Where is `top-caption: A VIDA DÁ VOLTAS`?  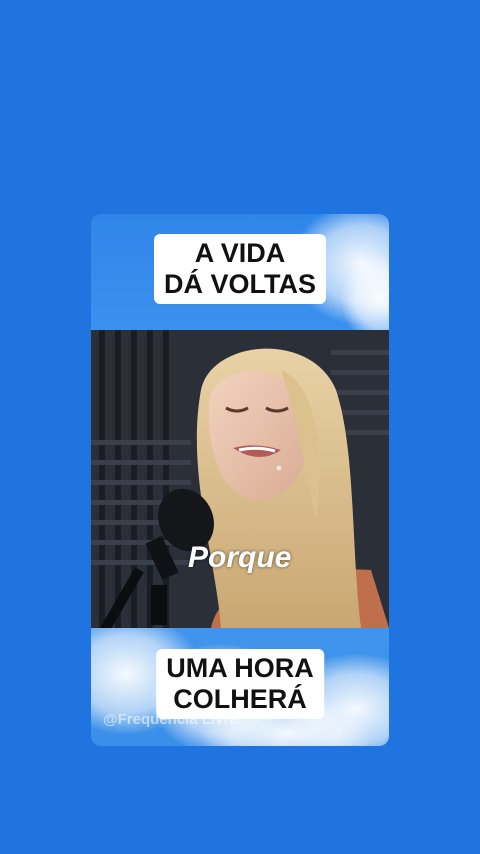 top-caption: A VIDA DÁ VOLTAS is located at coordinates (240, 269).